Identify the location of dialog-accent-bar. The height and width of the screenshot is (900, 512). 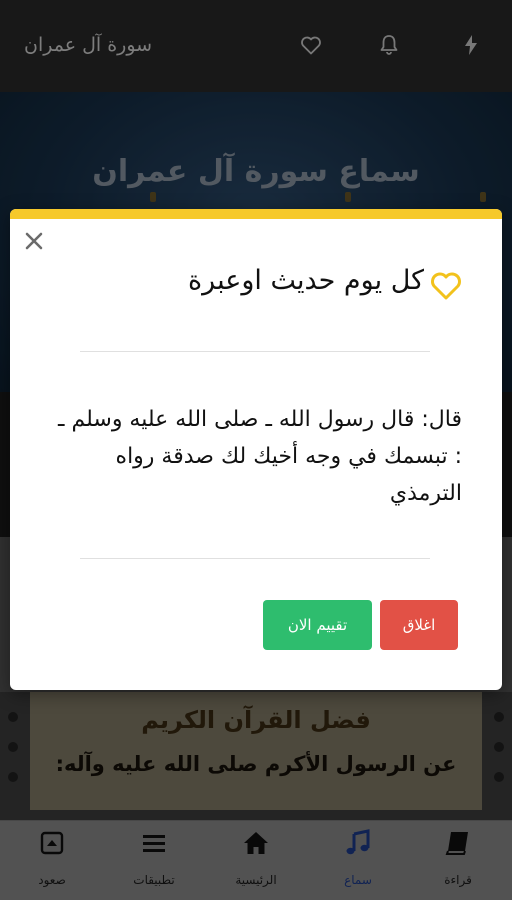
(256, 214).